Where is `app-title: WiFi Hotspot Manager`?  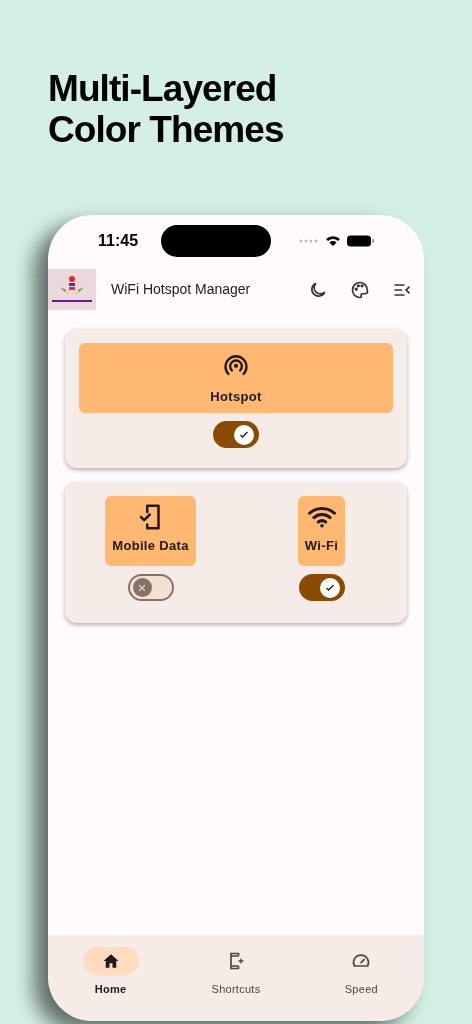 app-title: WiFi Hotspot Manager is located at coordinates (181, 289).